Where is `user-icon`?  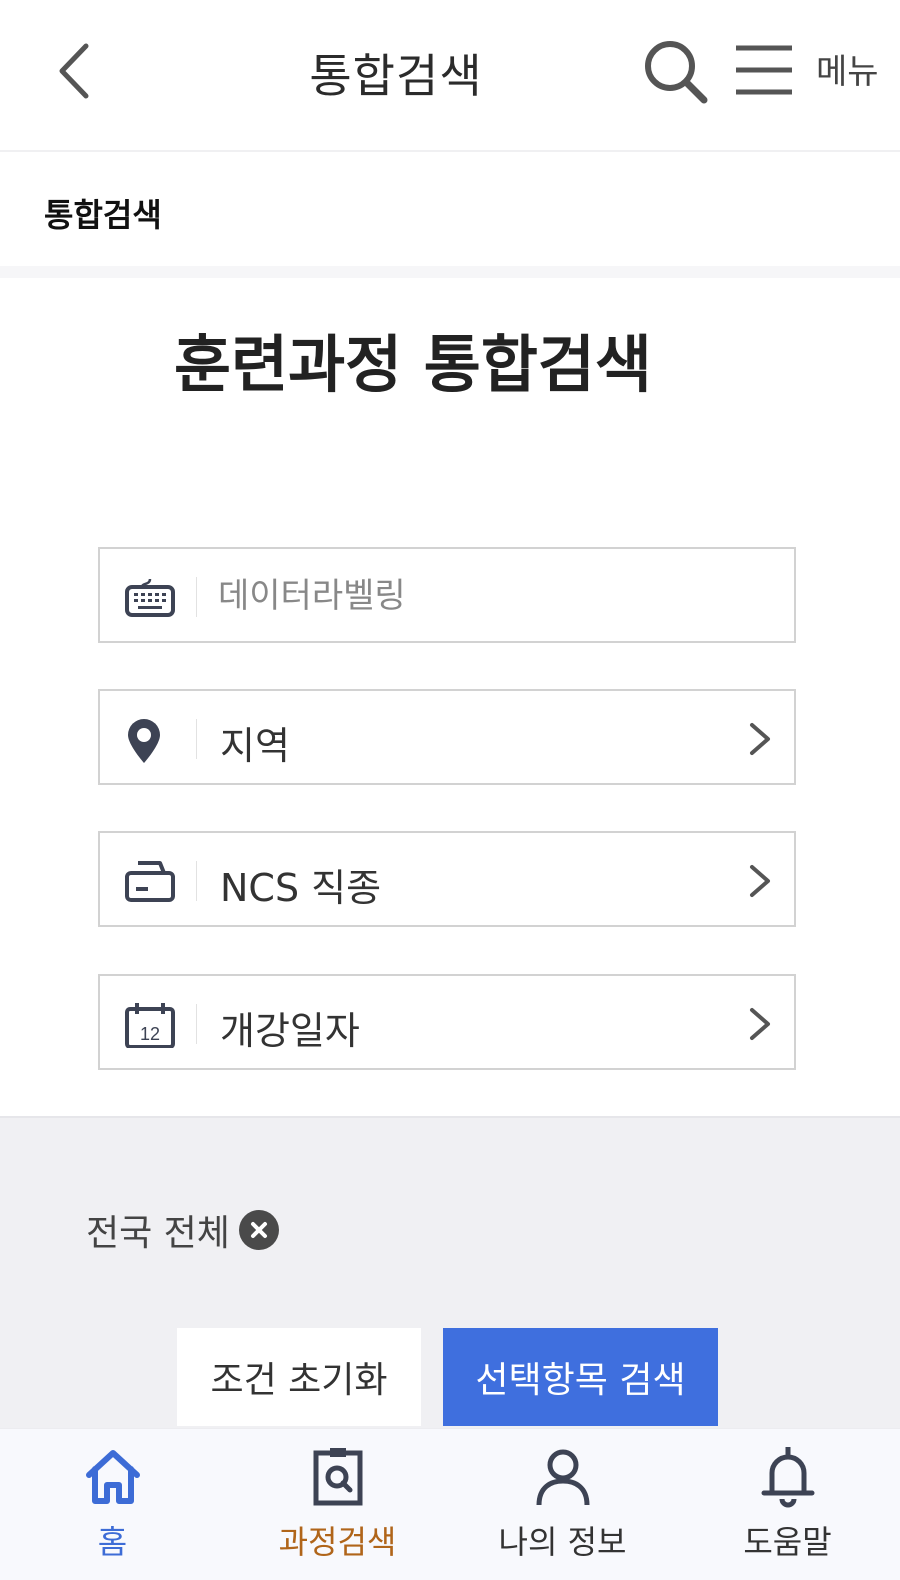
user-icon is located at coordinates (563, 1477).